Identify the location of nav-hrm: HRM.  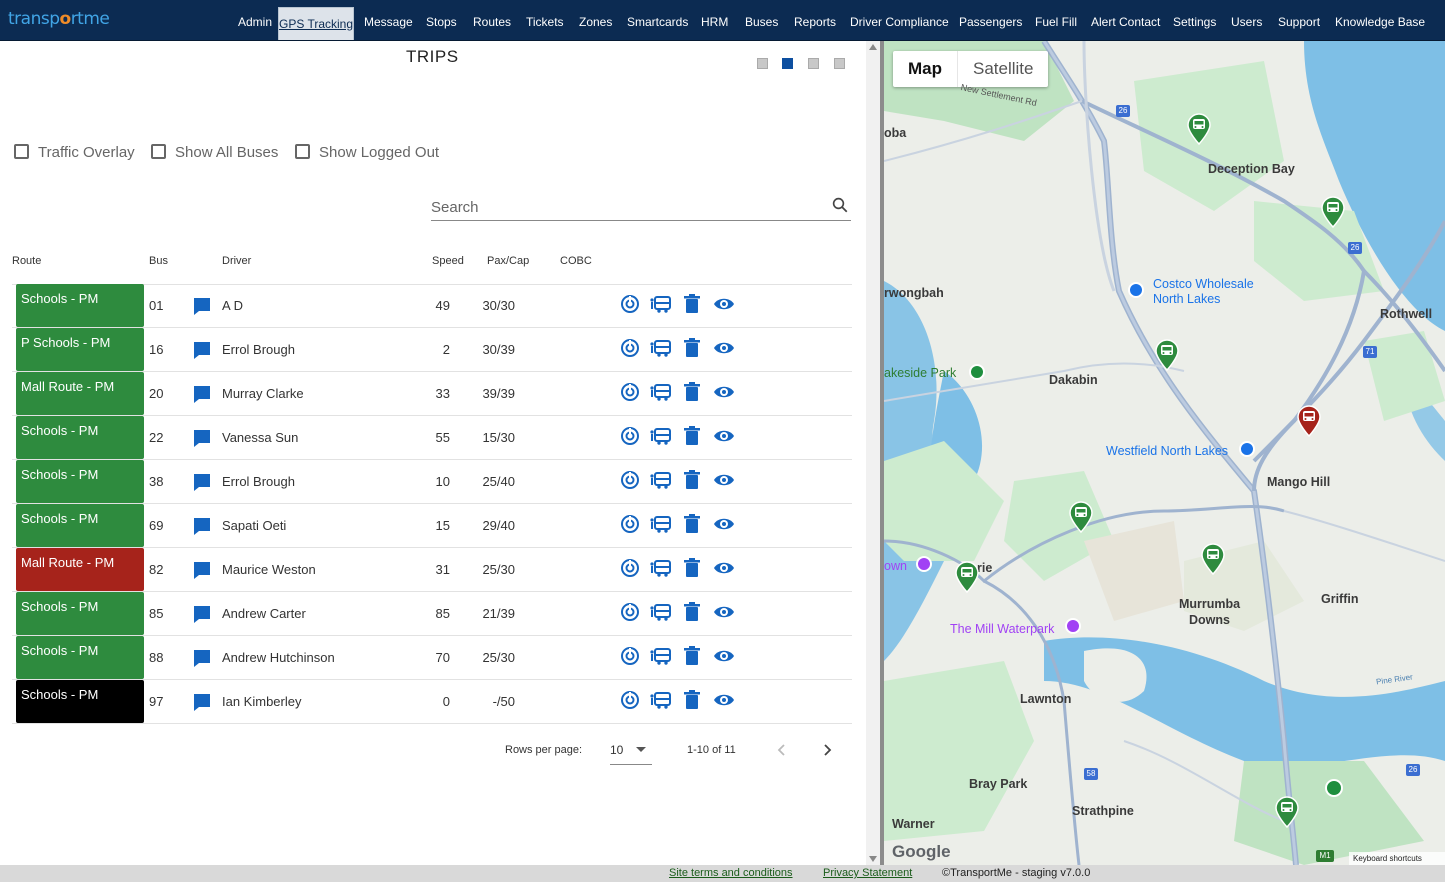
(714, 20).